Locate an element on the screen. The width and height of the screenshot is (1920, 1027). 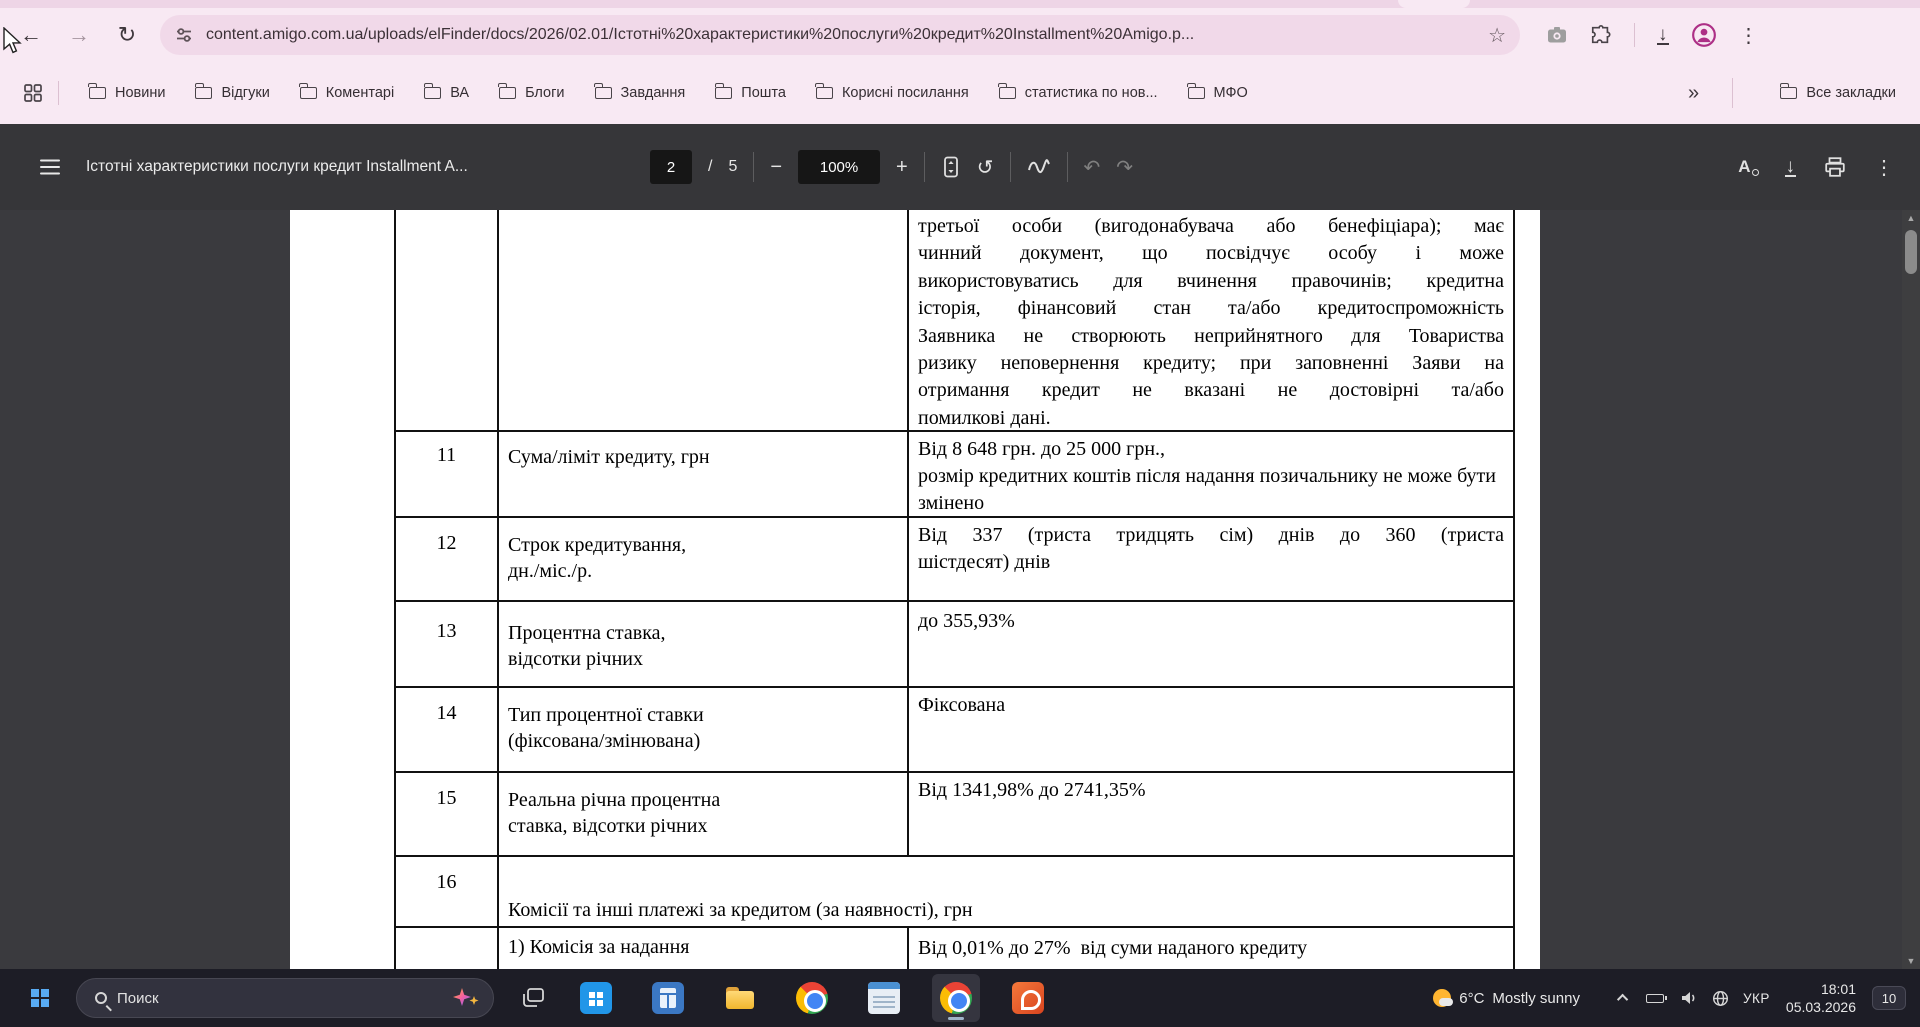
app-icon-store is located at coordinates (596, 998).